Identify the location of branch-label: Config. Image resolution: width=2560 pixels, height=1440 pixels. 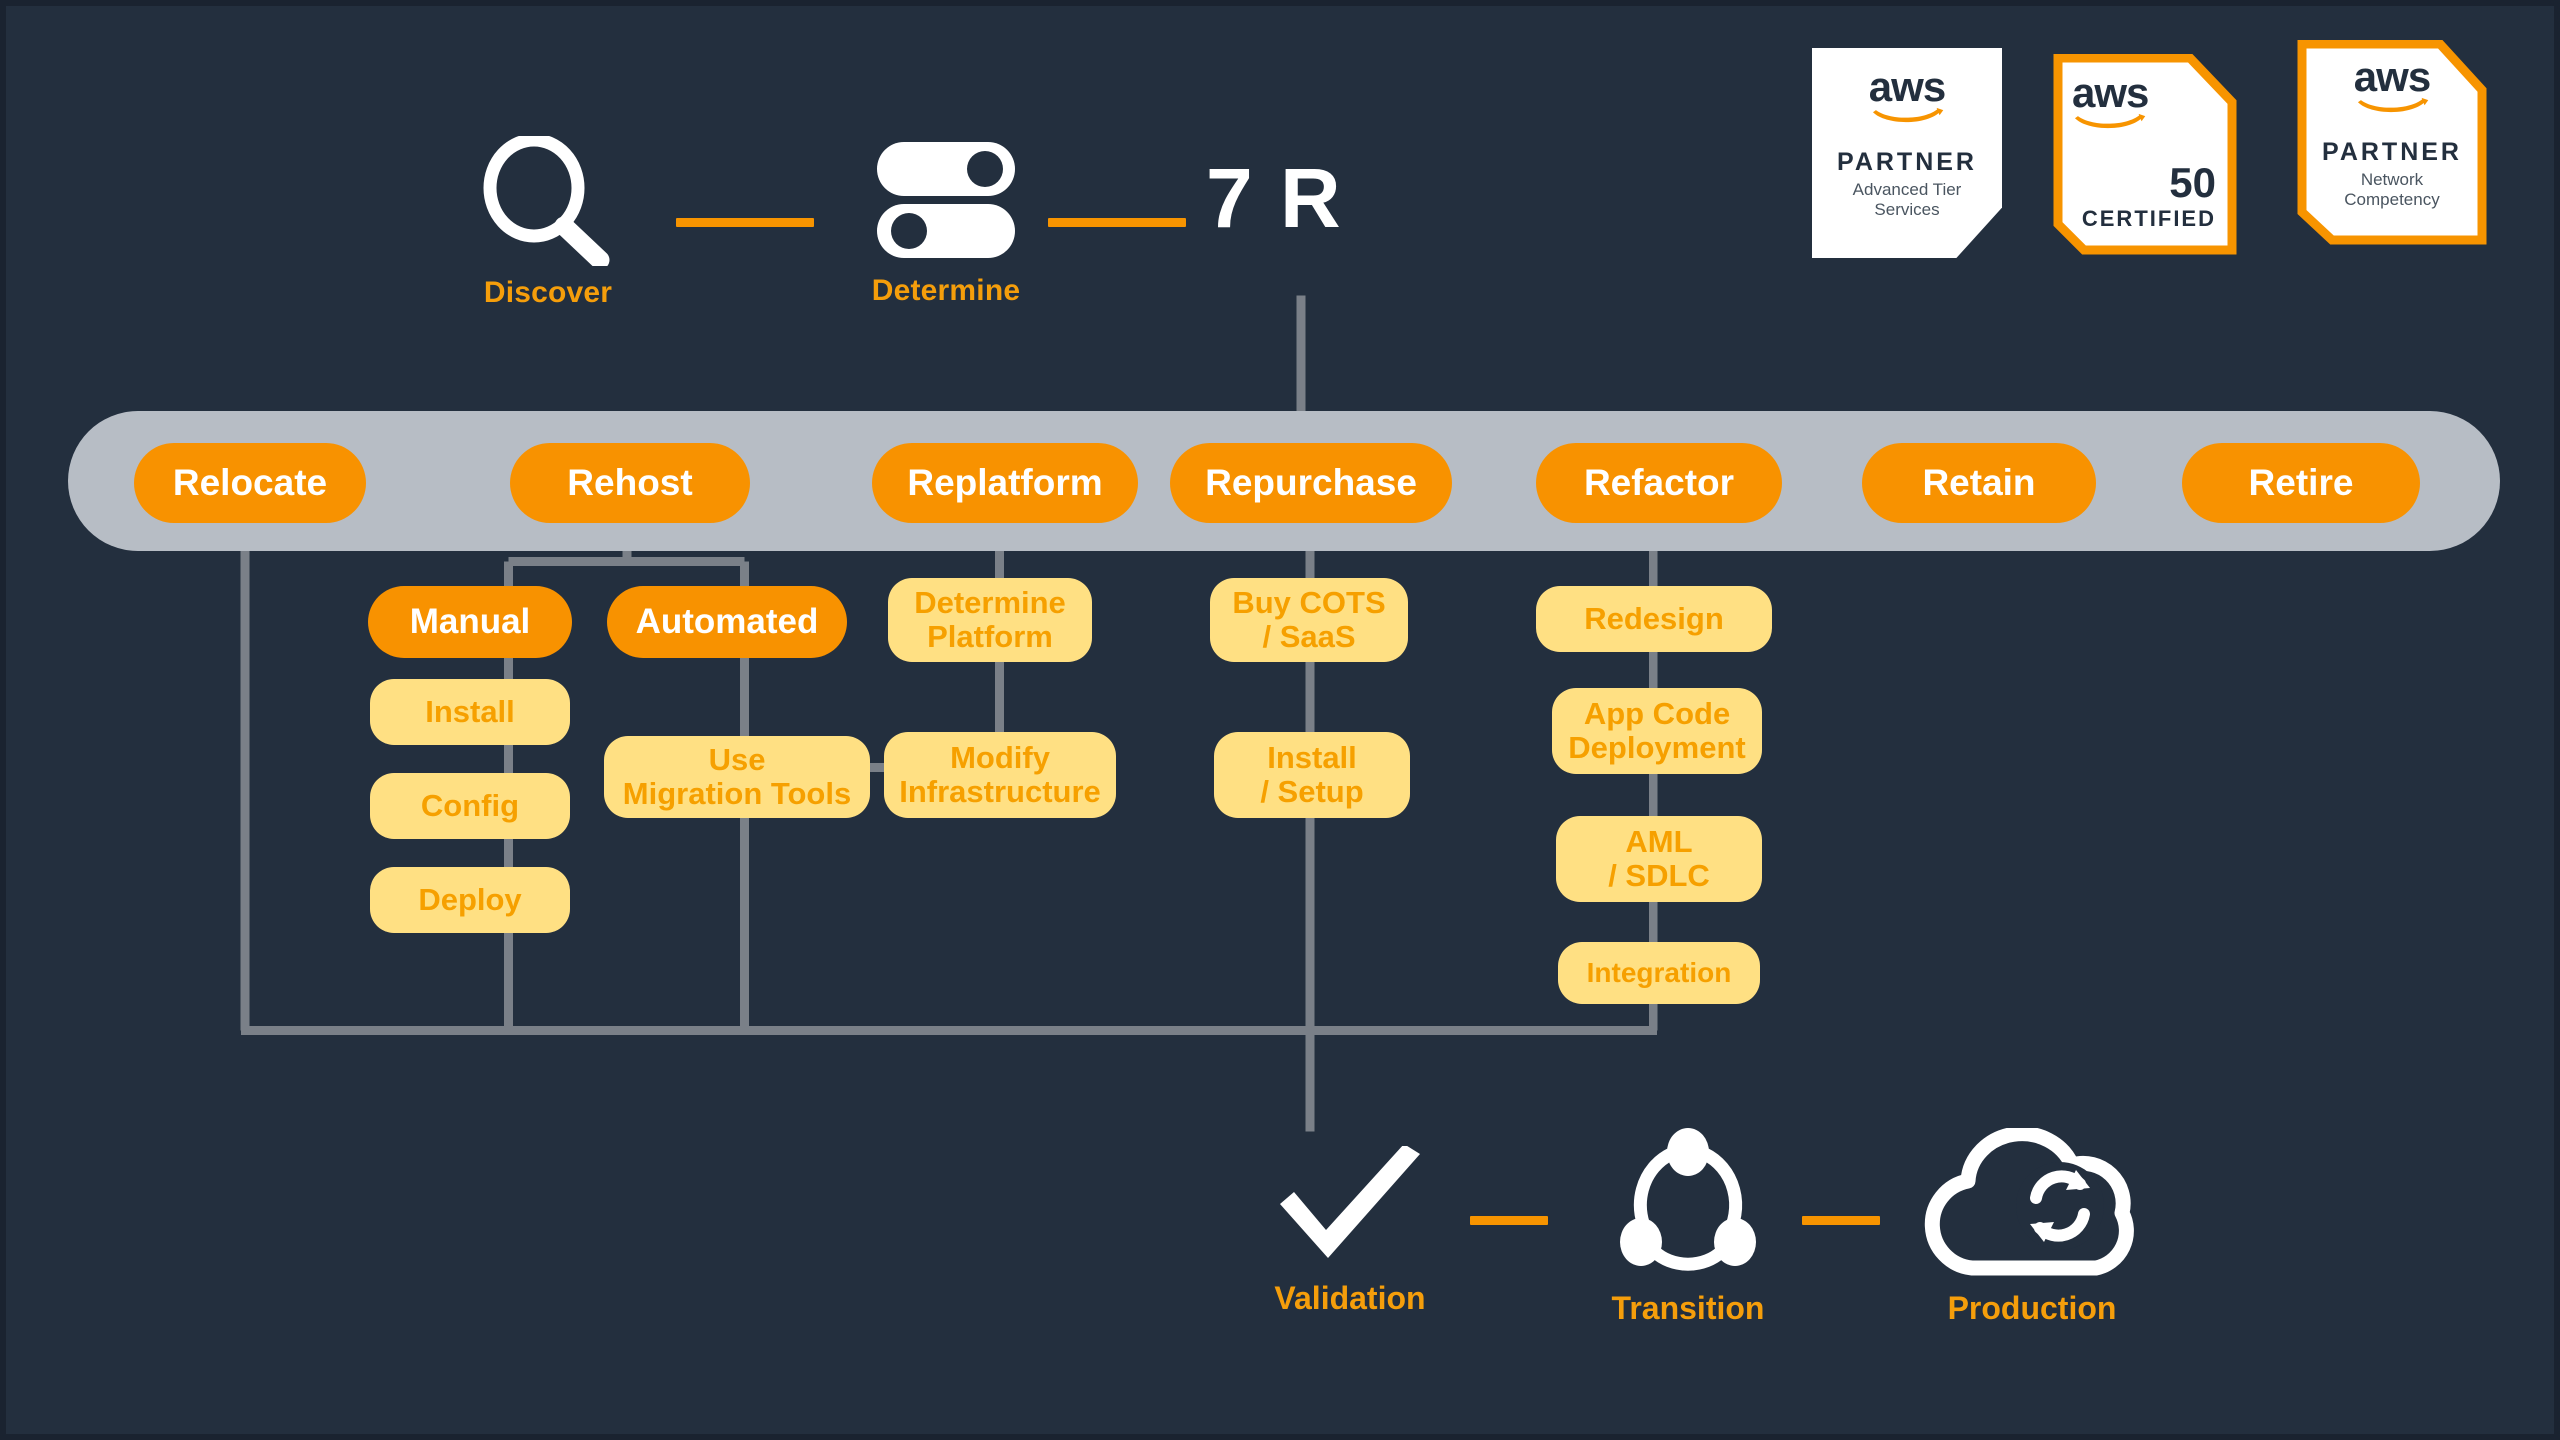
(470, 805).